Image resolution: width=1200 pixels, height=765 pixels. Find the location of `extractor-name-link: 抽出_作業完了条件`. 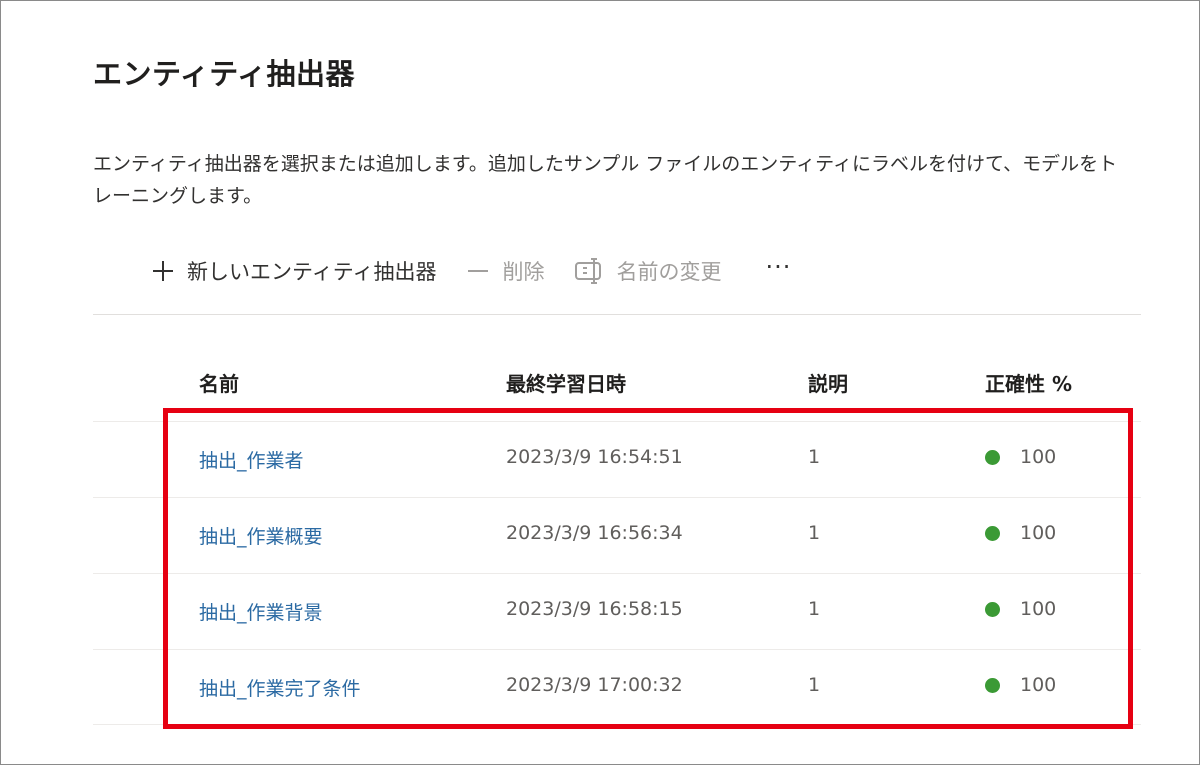

extractor-name-link: 抽出_作業完了条件 is located at coordinates (280, 687).